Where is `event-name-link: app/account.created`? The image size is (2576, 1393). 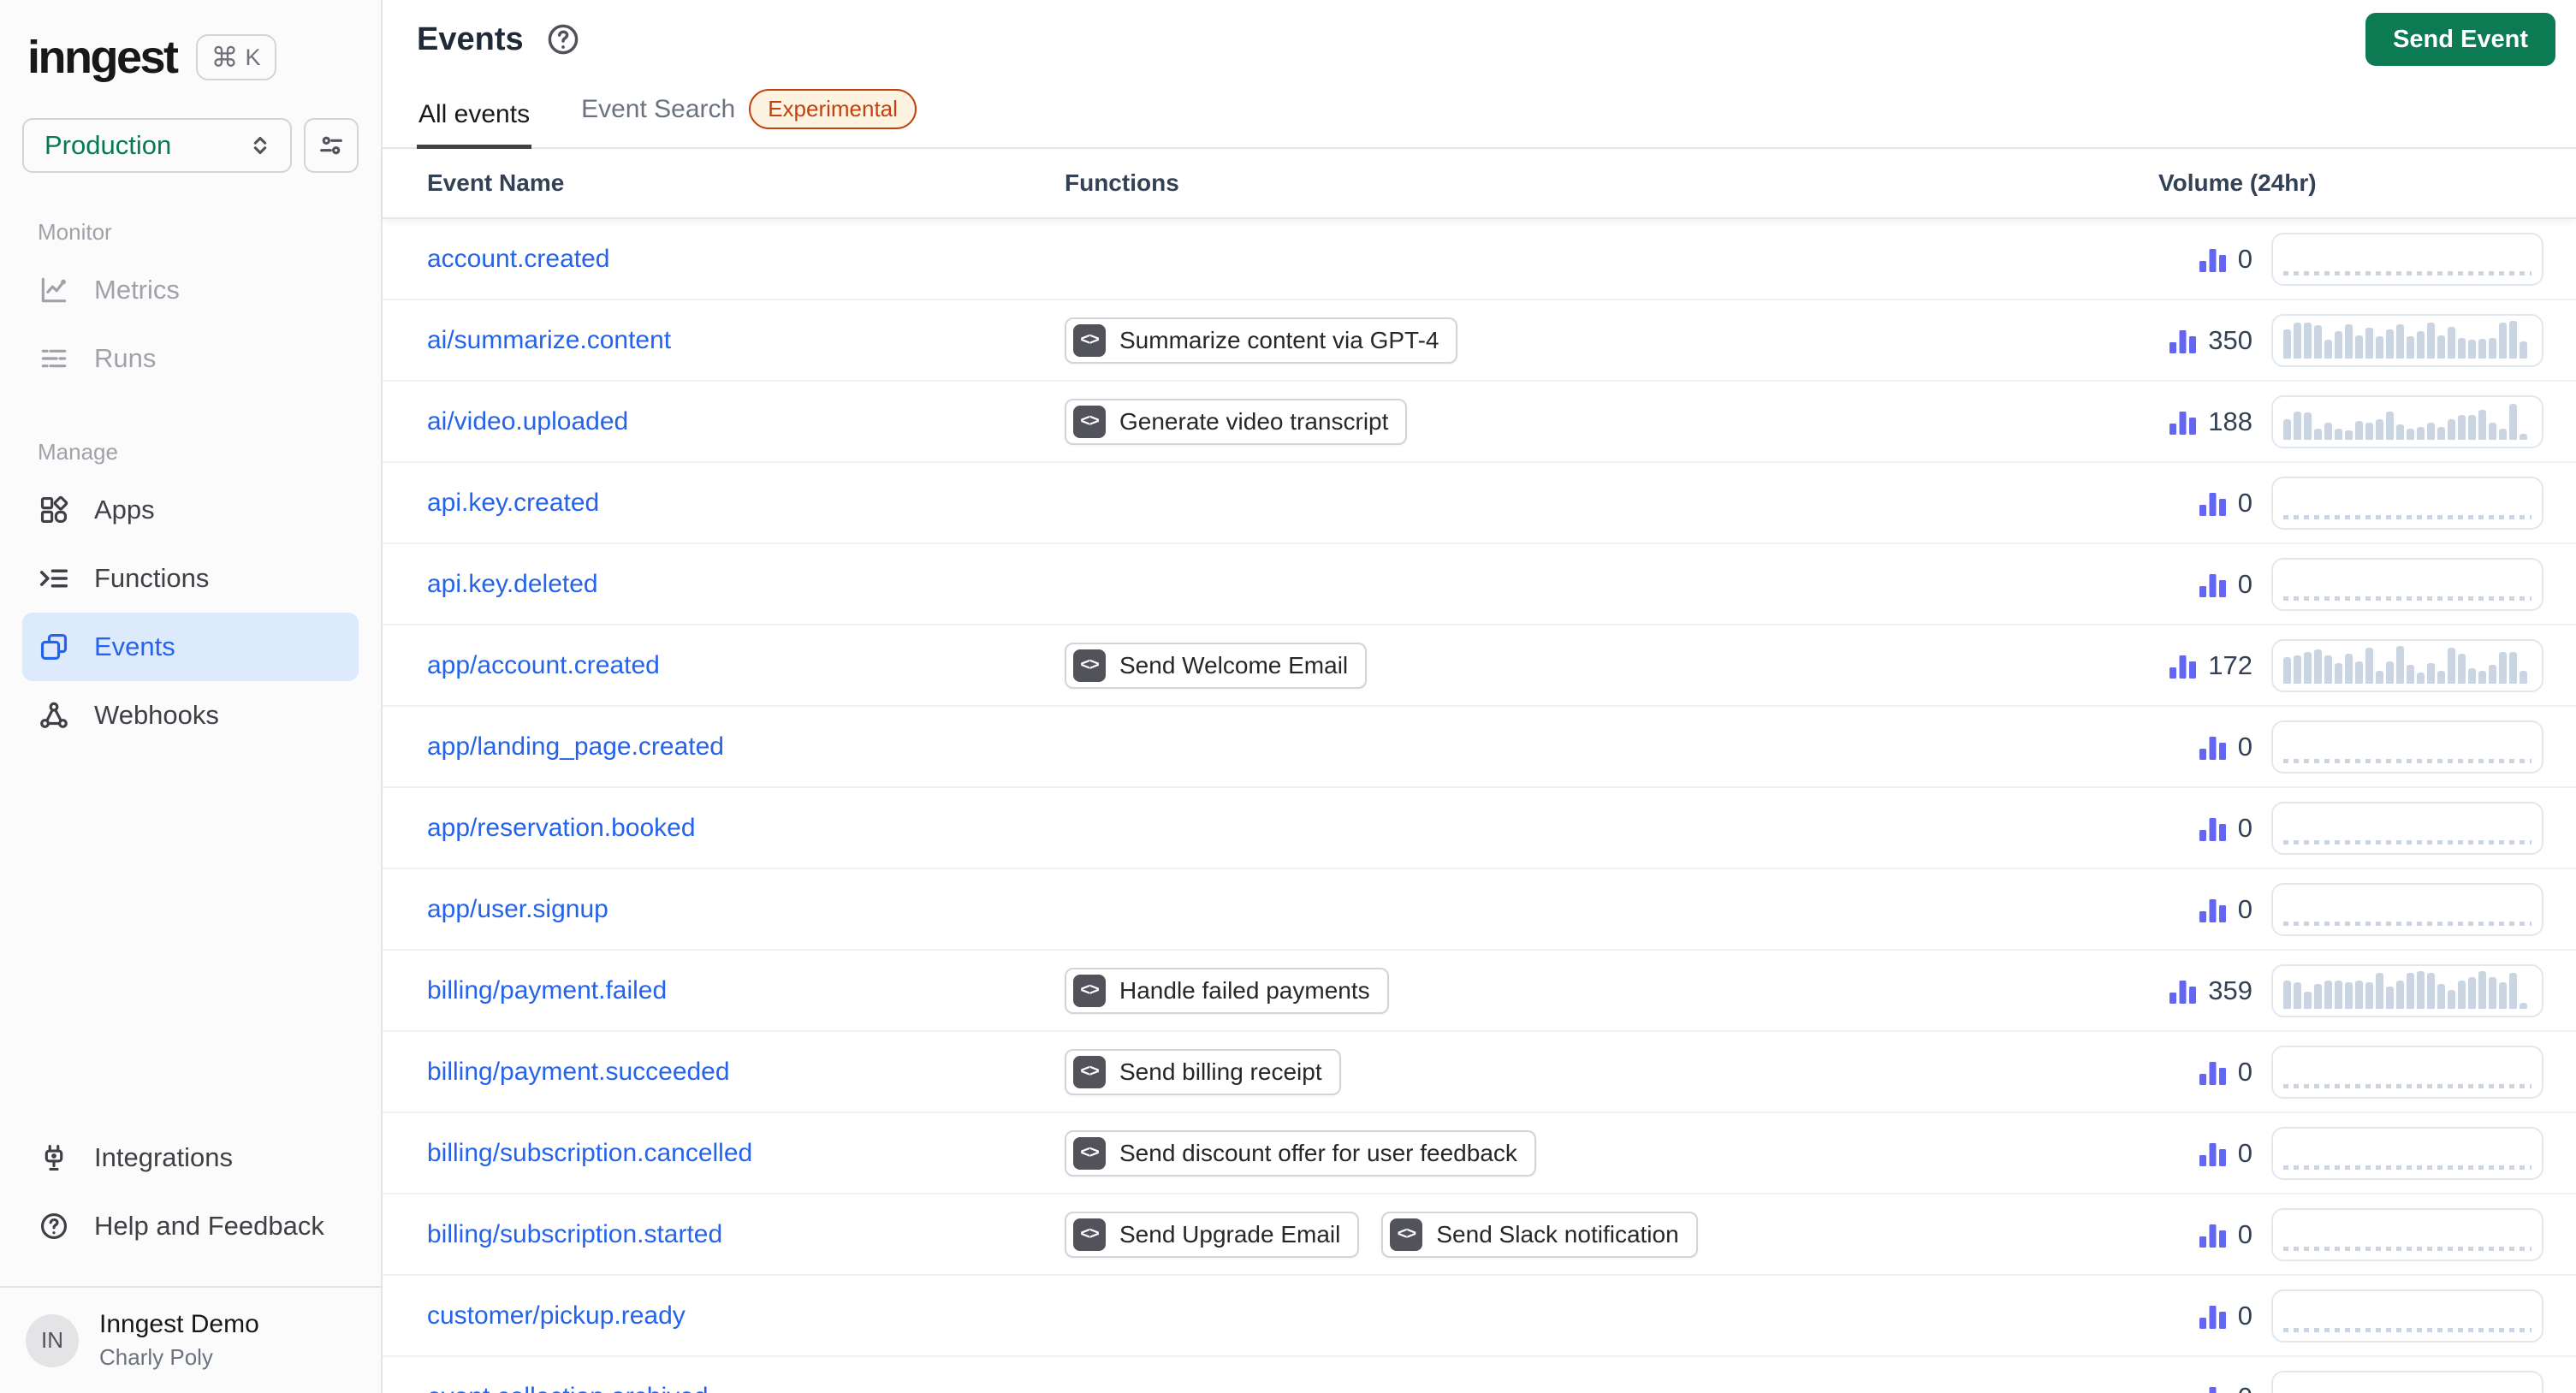 event-name-link: app/account.created is located at coordinates (543, 665).